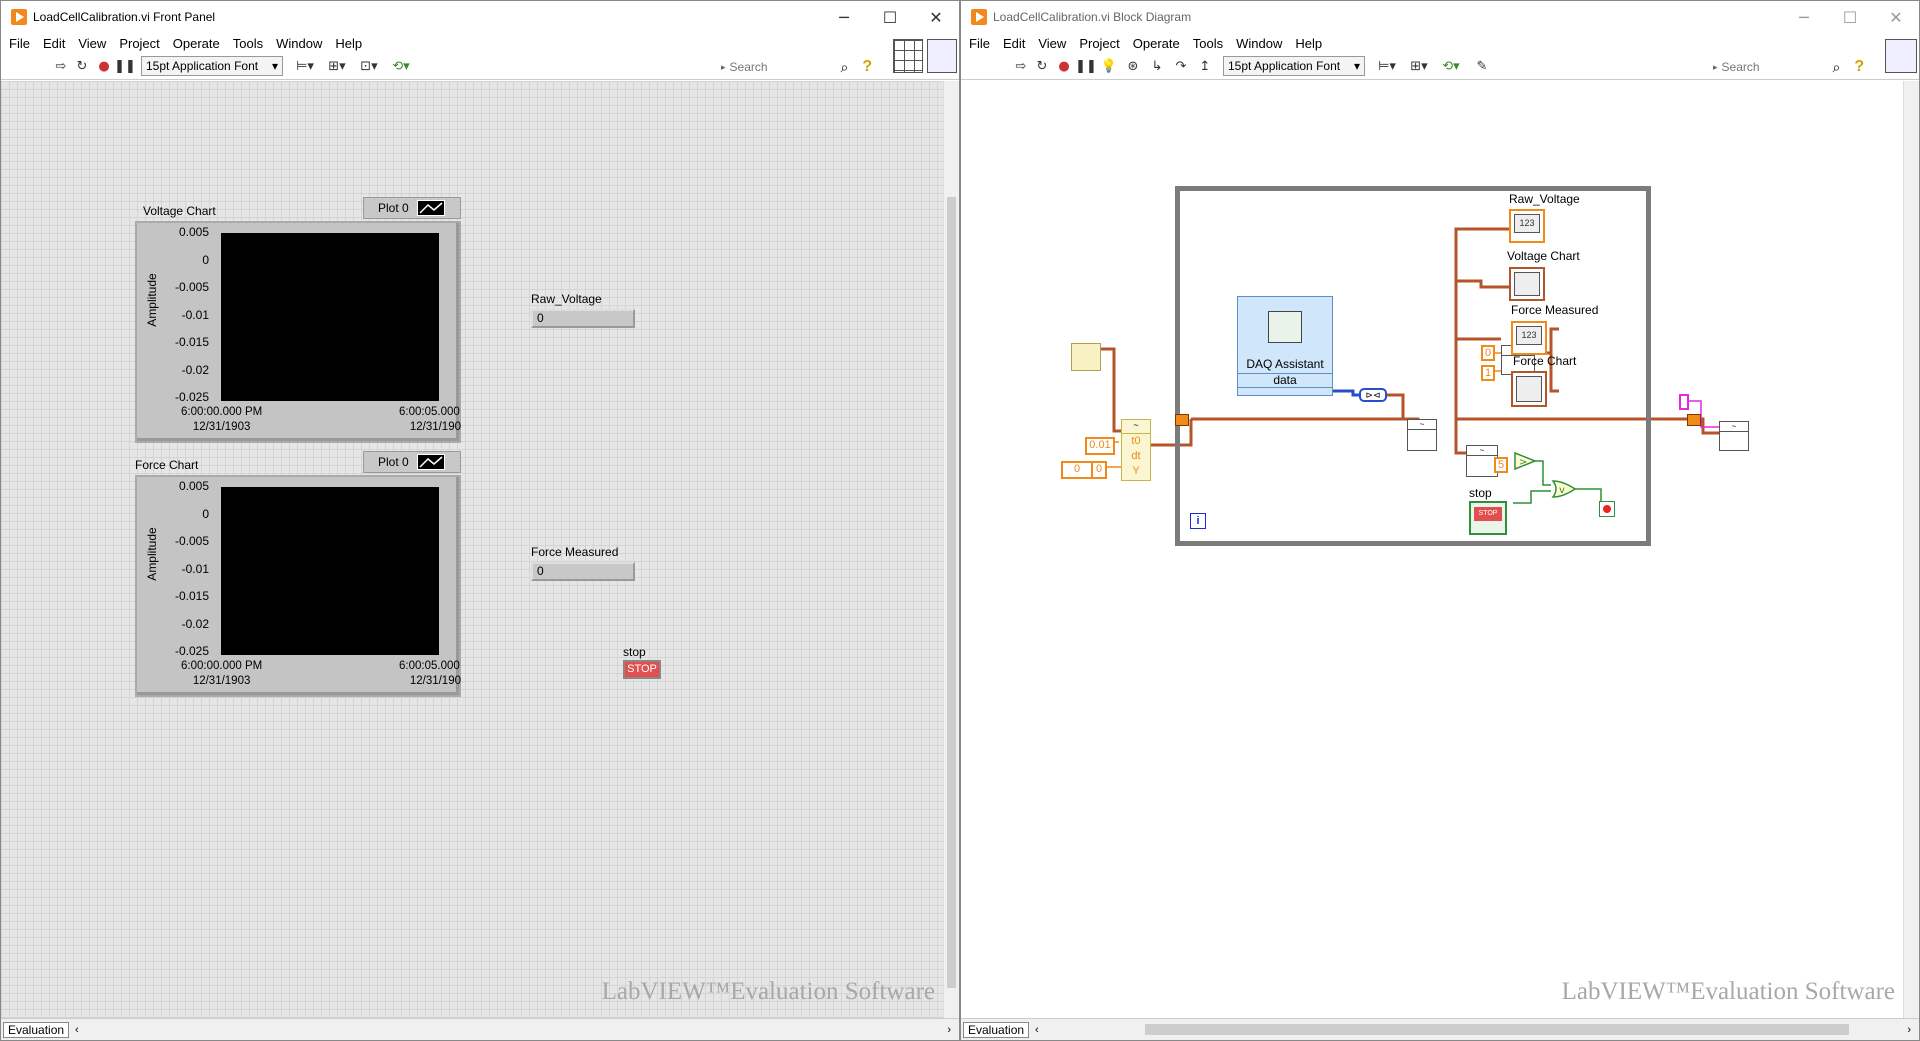  Describe the element at coordinates (1099, 470) in the screenshot. I see `zero-array-constant: 0` at that location.